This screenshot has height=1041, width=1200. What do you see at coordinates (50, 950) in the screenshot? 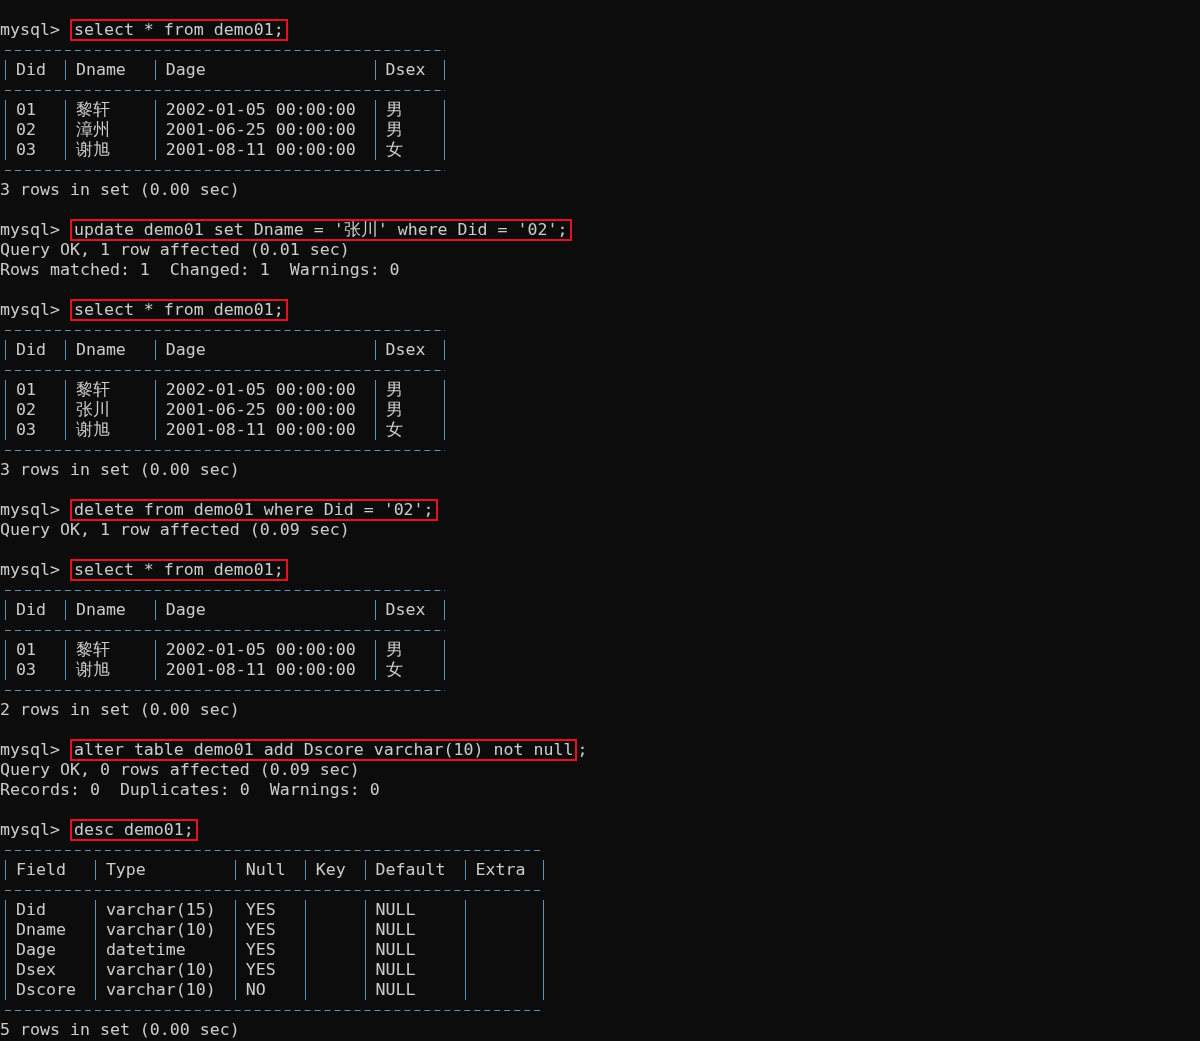
I see `table-cell: Dage` at bounding box center [50, 950].